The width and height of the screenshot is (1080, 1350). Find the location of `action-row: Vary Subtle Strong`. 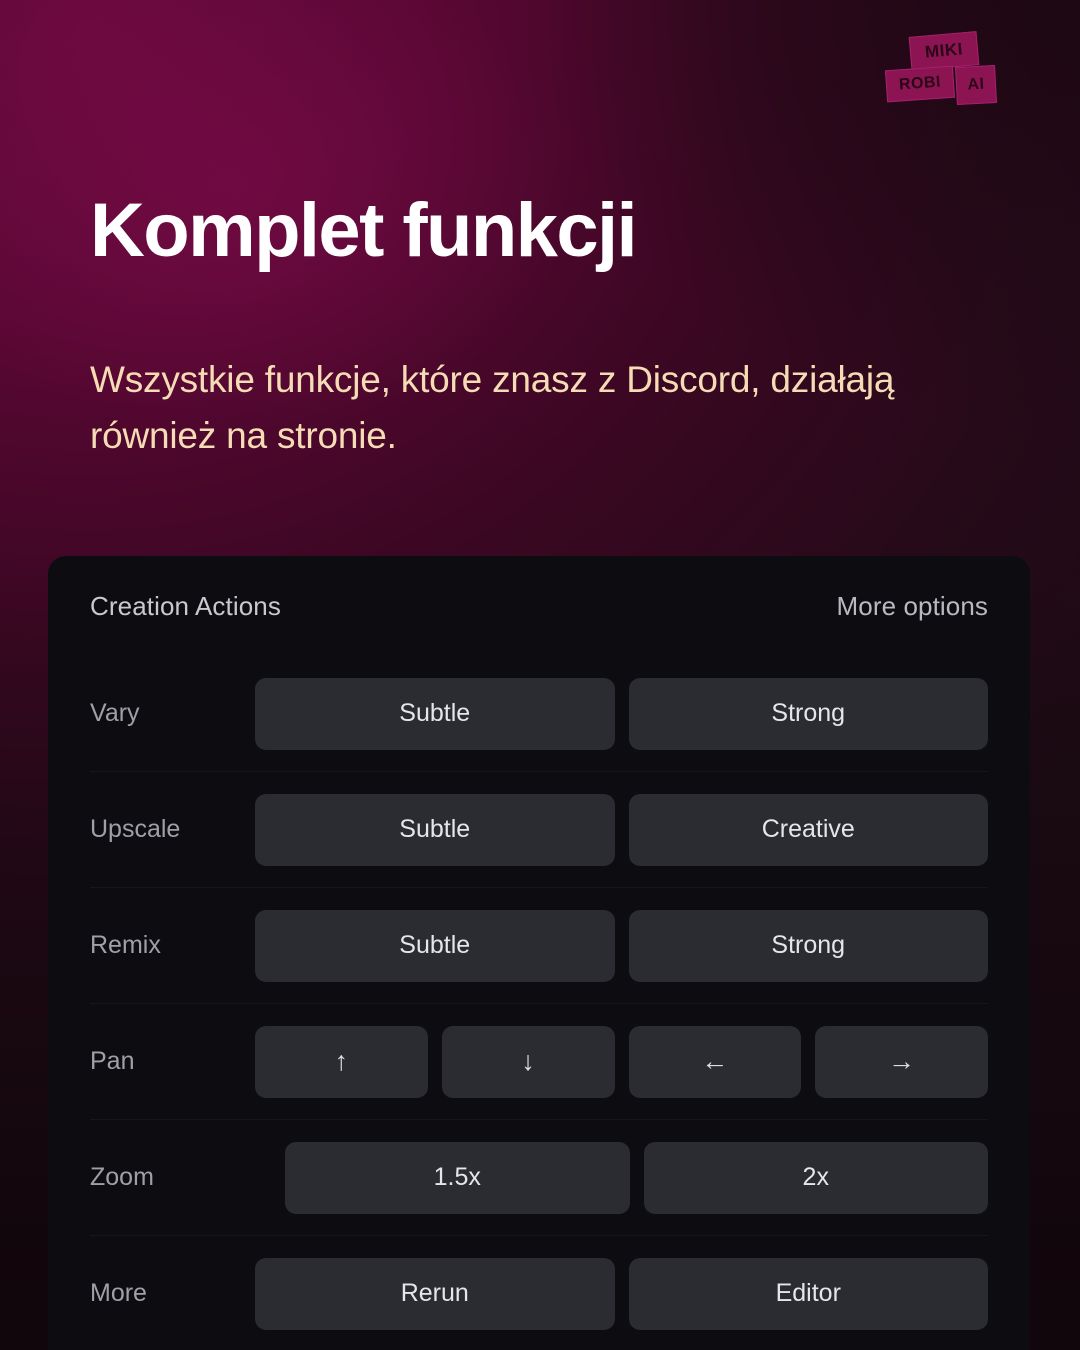

action-row: Vary Subtle Strong is located at coordinates (539, 714).